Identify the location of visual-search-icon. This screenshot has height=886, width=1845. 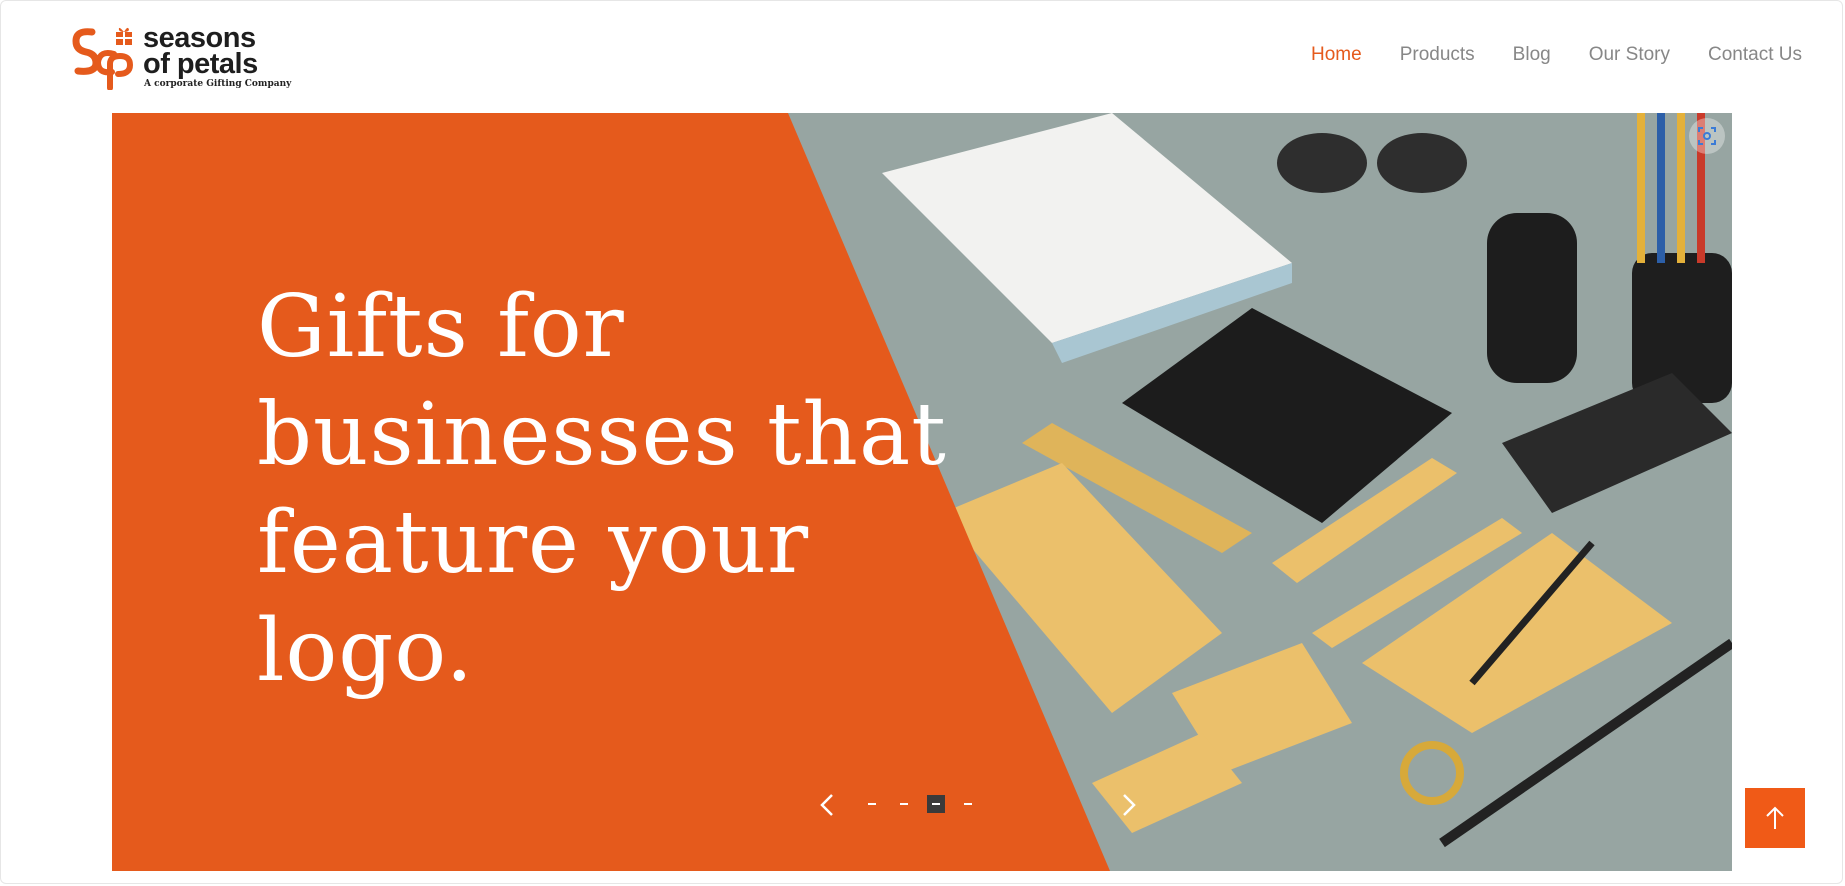
(1707, 136).